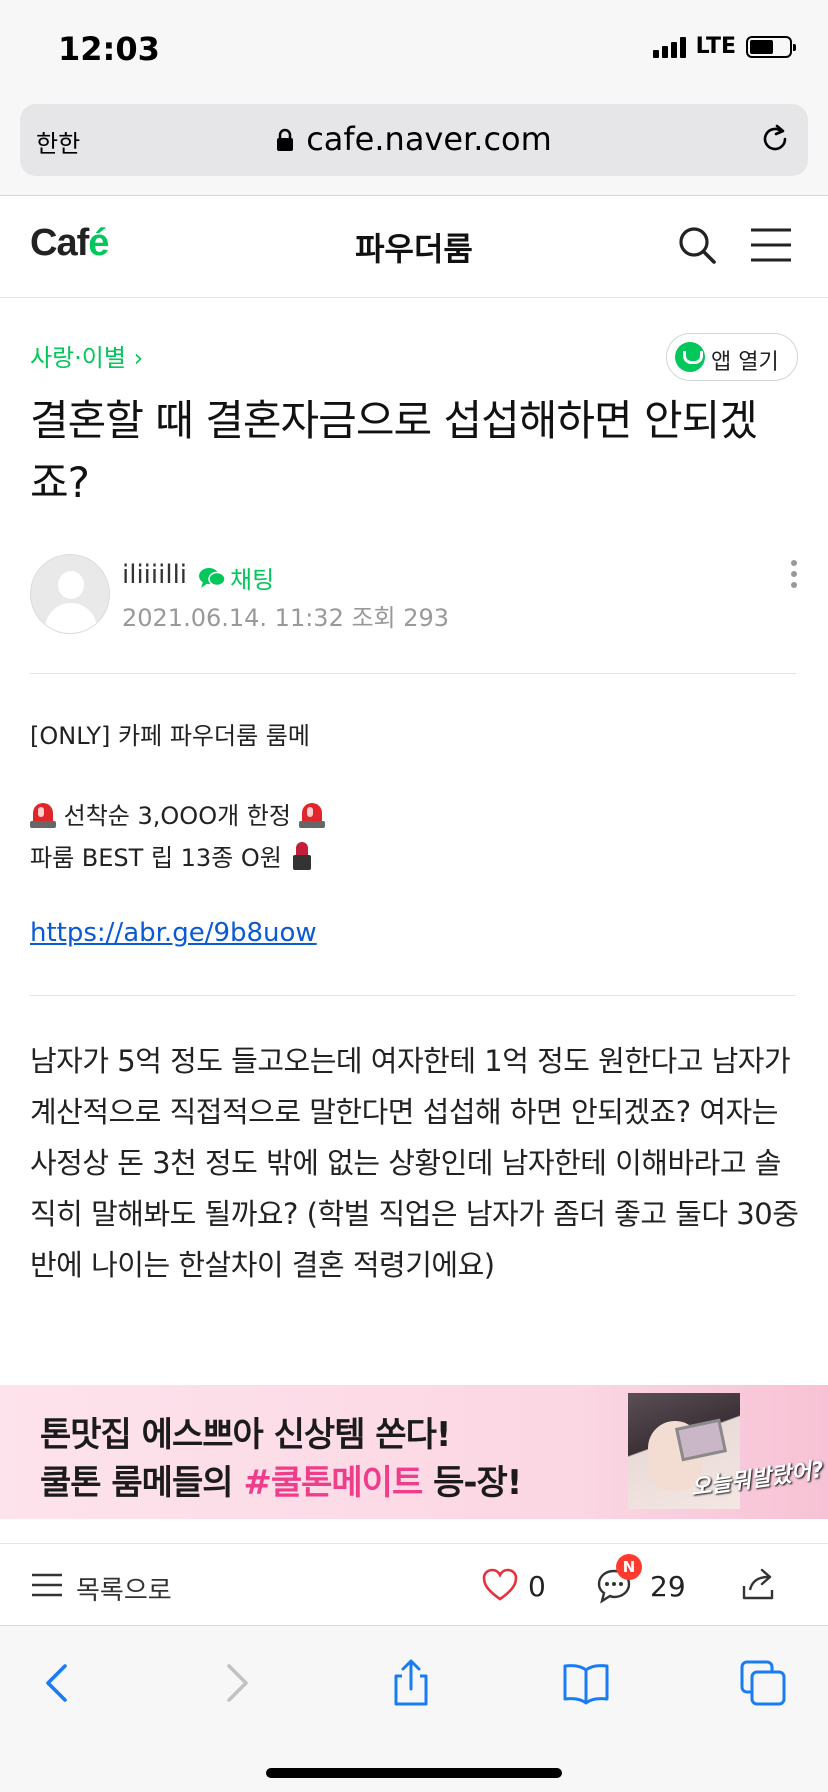 The image size is (828, 1792). Describe the element at coordinates (245, 1435) in the screenshot. I see `banner-headline: 톤맛집 에스쁘아 신상템 쏜다!` at that location.